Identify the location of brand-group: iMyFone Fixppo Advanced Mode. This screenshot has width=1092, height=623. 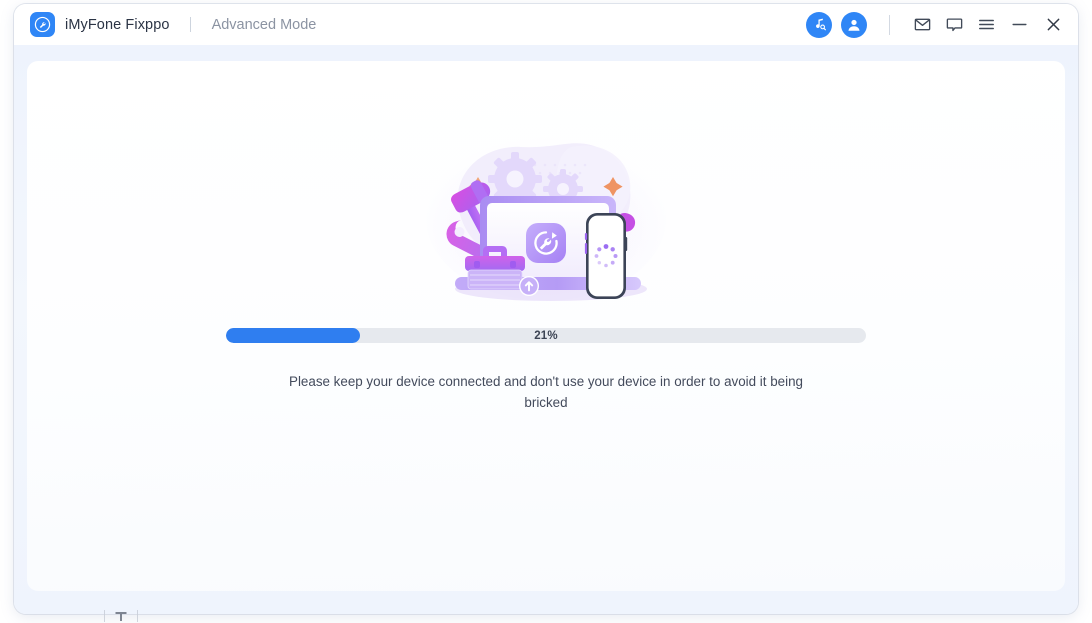
(173, 24).